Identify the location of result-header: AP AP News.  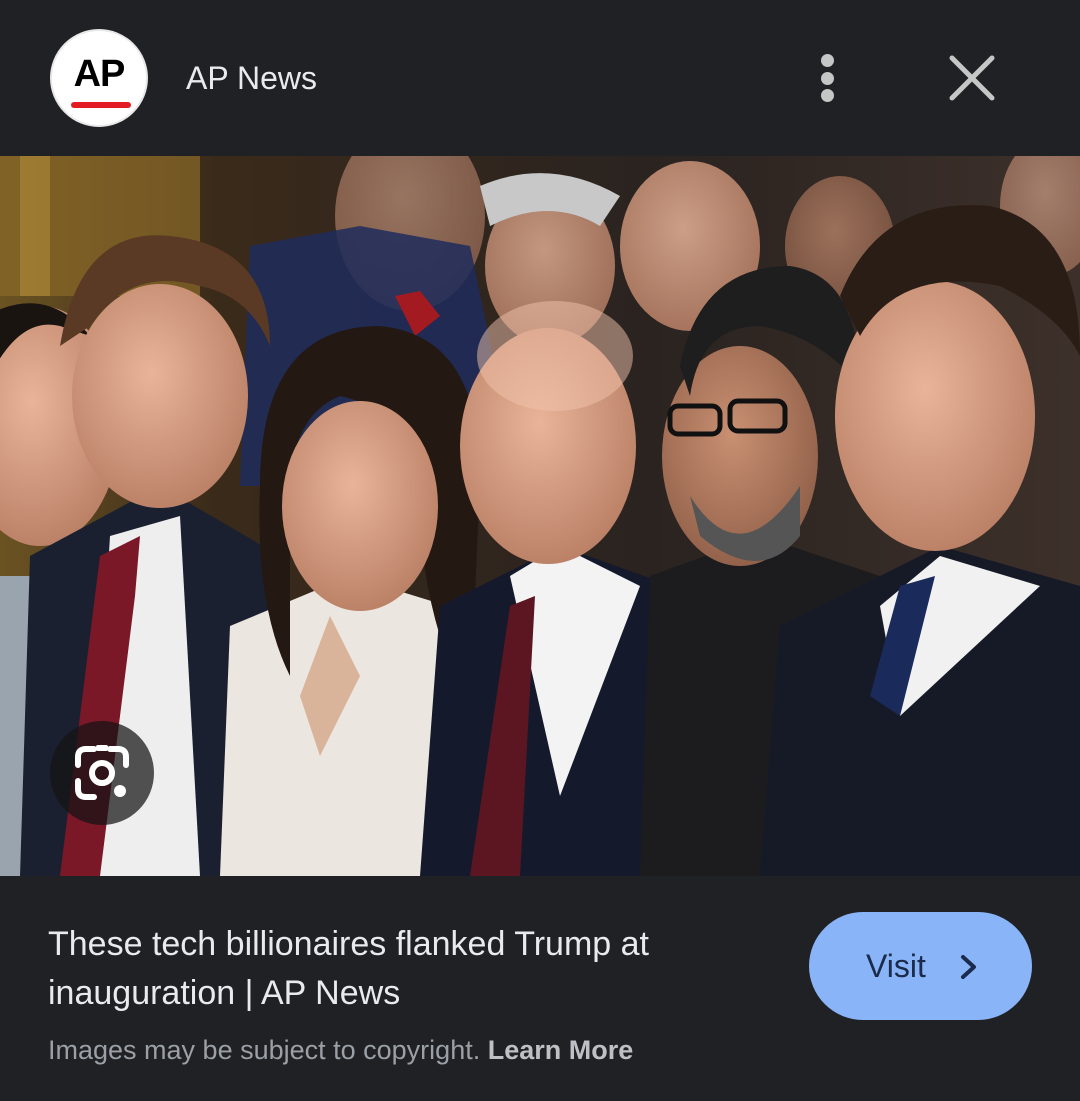
(540, 78).